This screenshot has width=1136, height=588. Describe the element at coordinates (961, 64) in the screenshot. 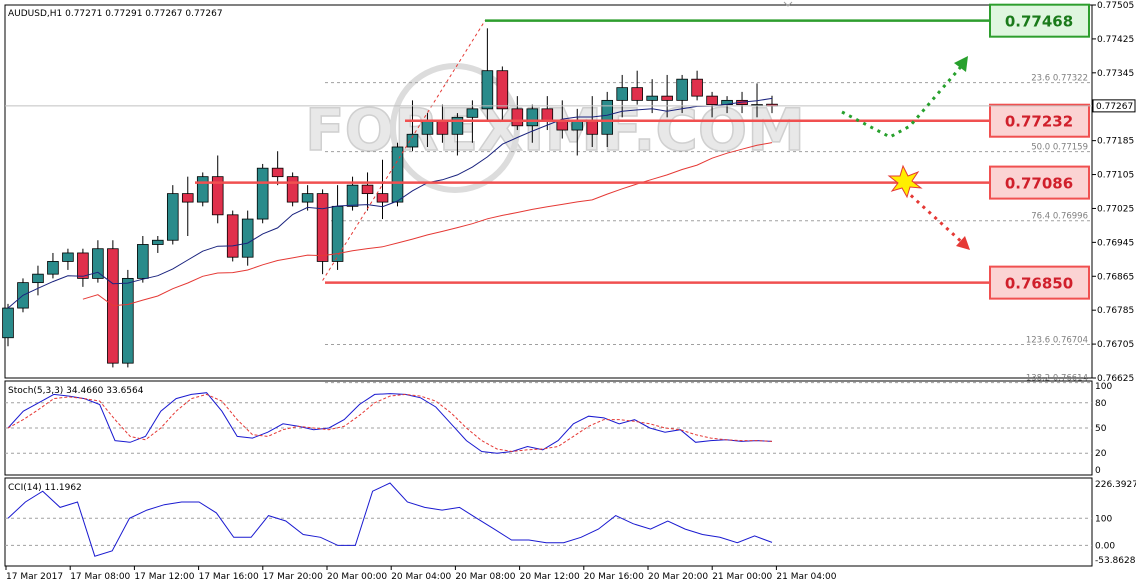

I see `bullish-arrow-head` at that location.